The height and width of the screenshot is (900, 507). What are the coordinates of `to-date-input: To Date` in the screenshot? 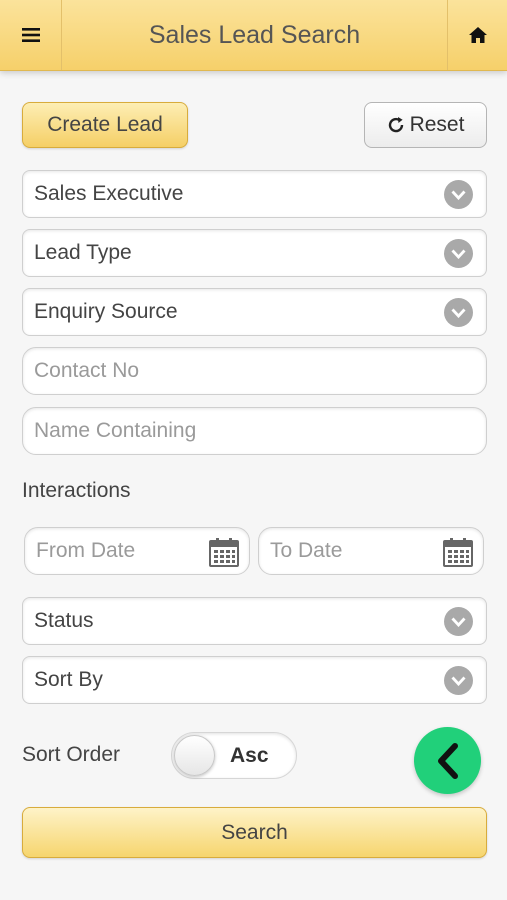 It's located at (371, 551).